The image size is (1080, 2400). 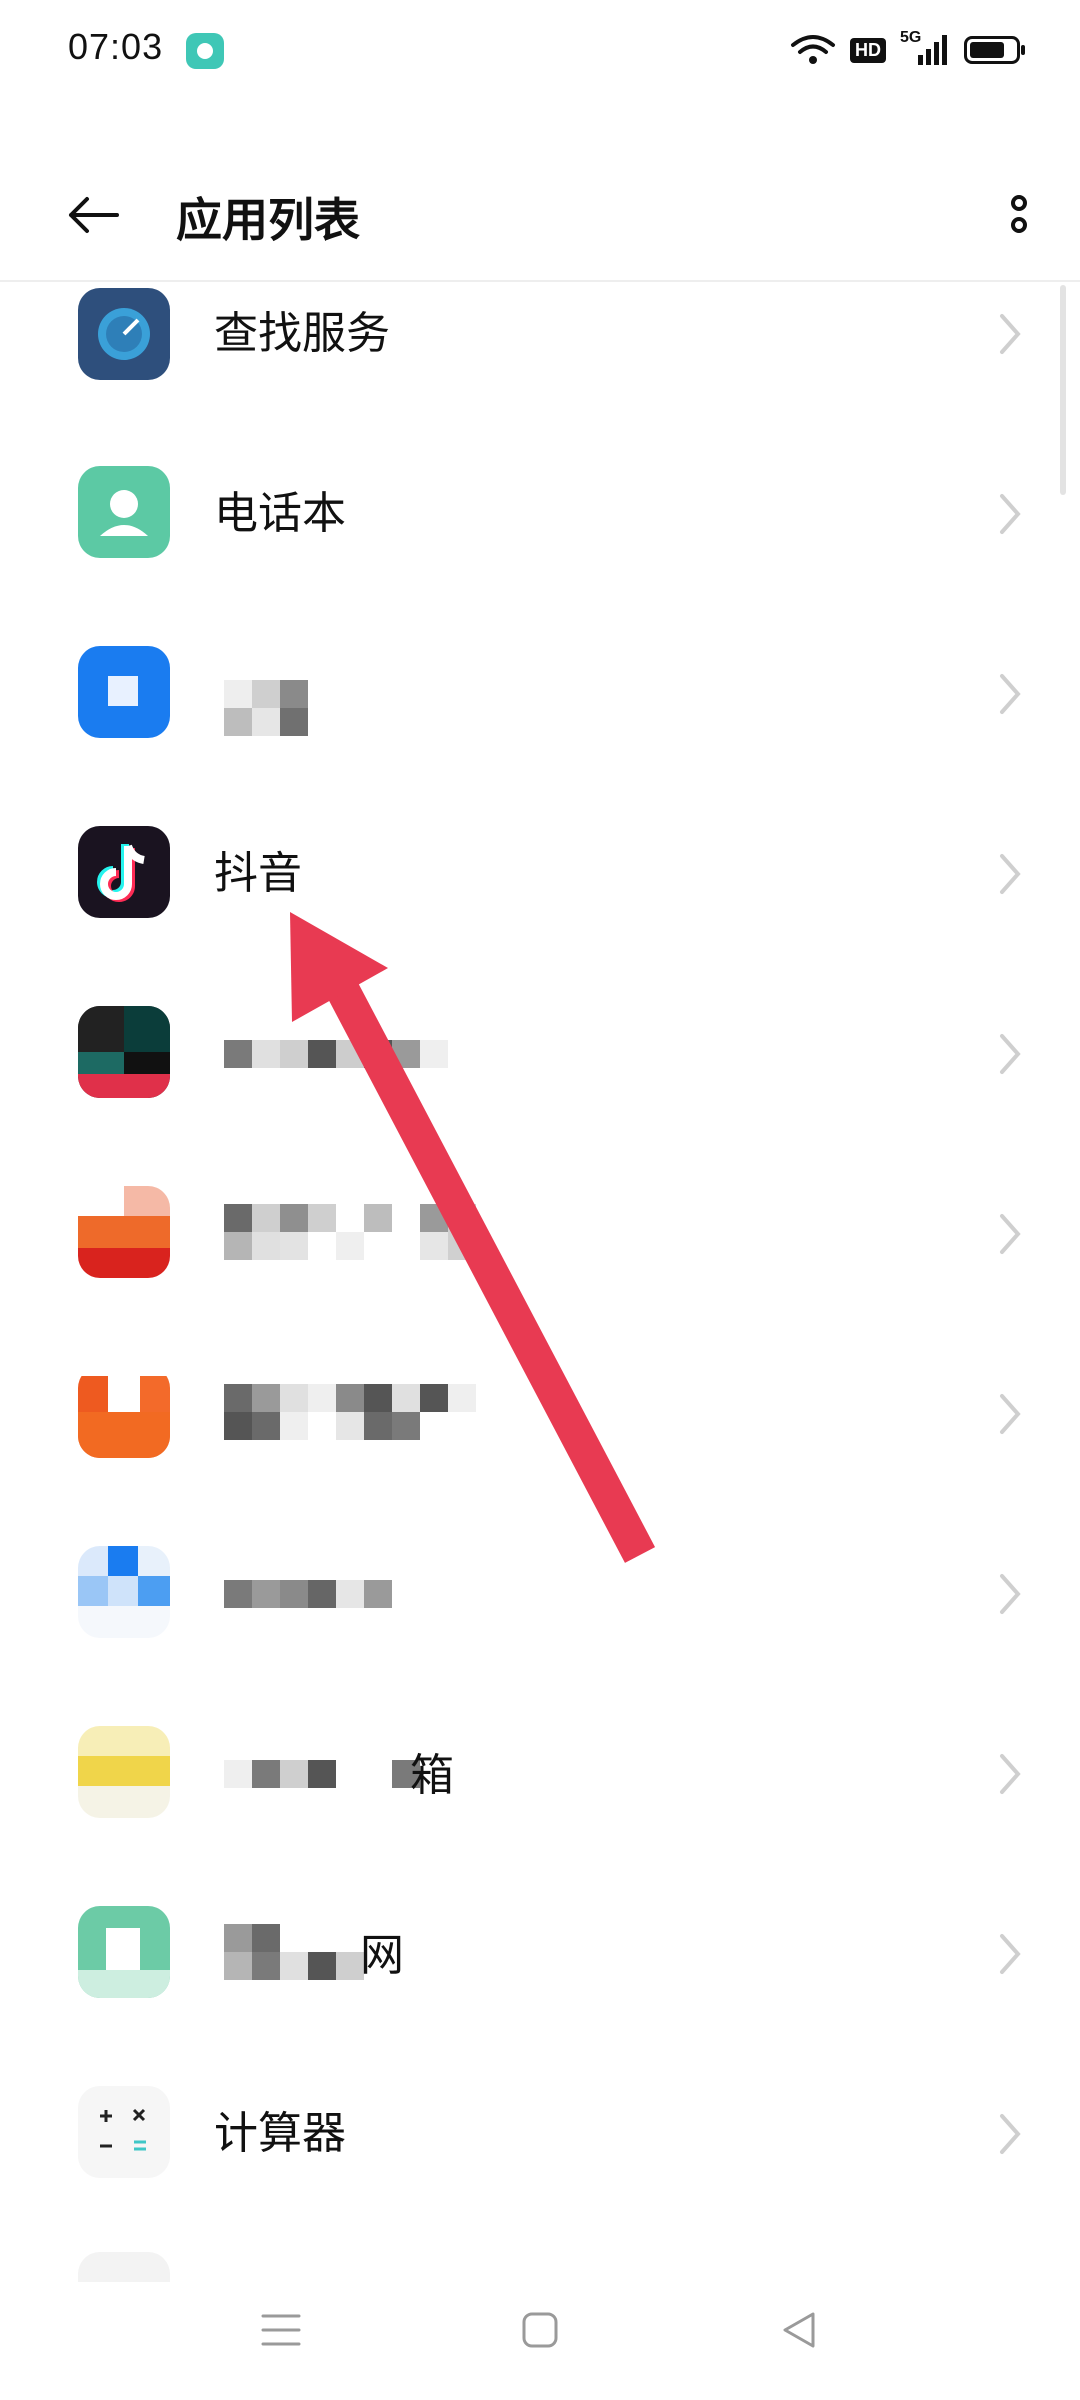 What do you see at coordinates (1063, 390) in the screenshot?
I see `scrollbar` at bounding box center [1063, 390].